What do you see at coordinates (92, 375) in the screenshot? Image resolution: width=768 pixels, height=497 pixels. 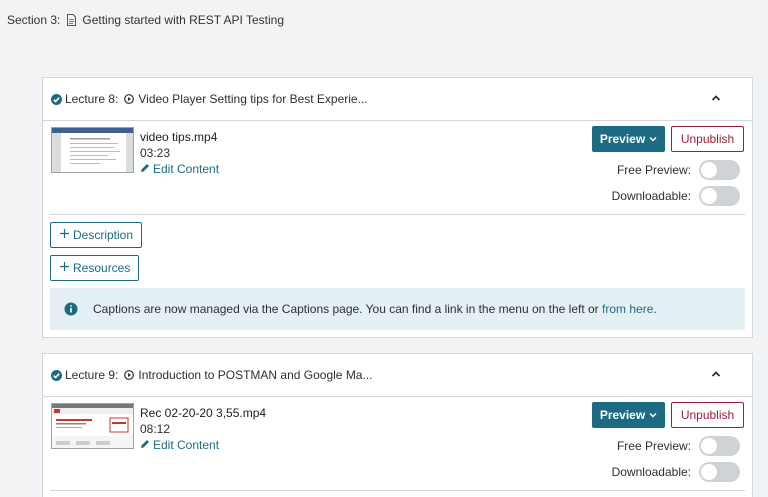 I see `lecture-label: Lecture 9:` at bounding box center [92, 375].